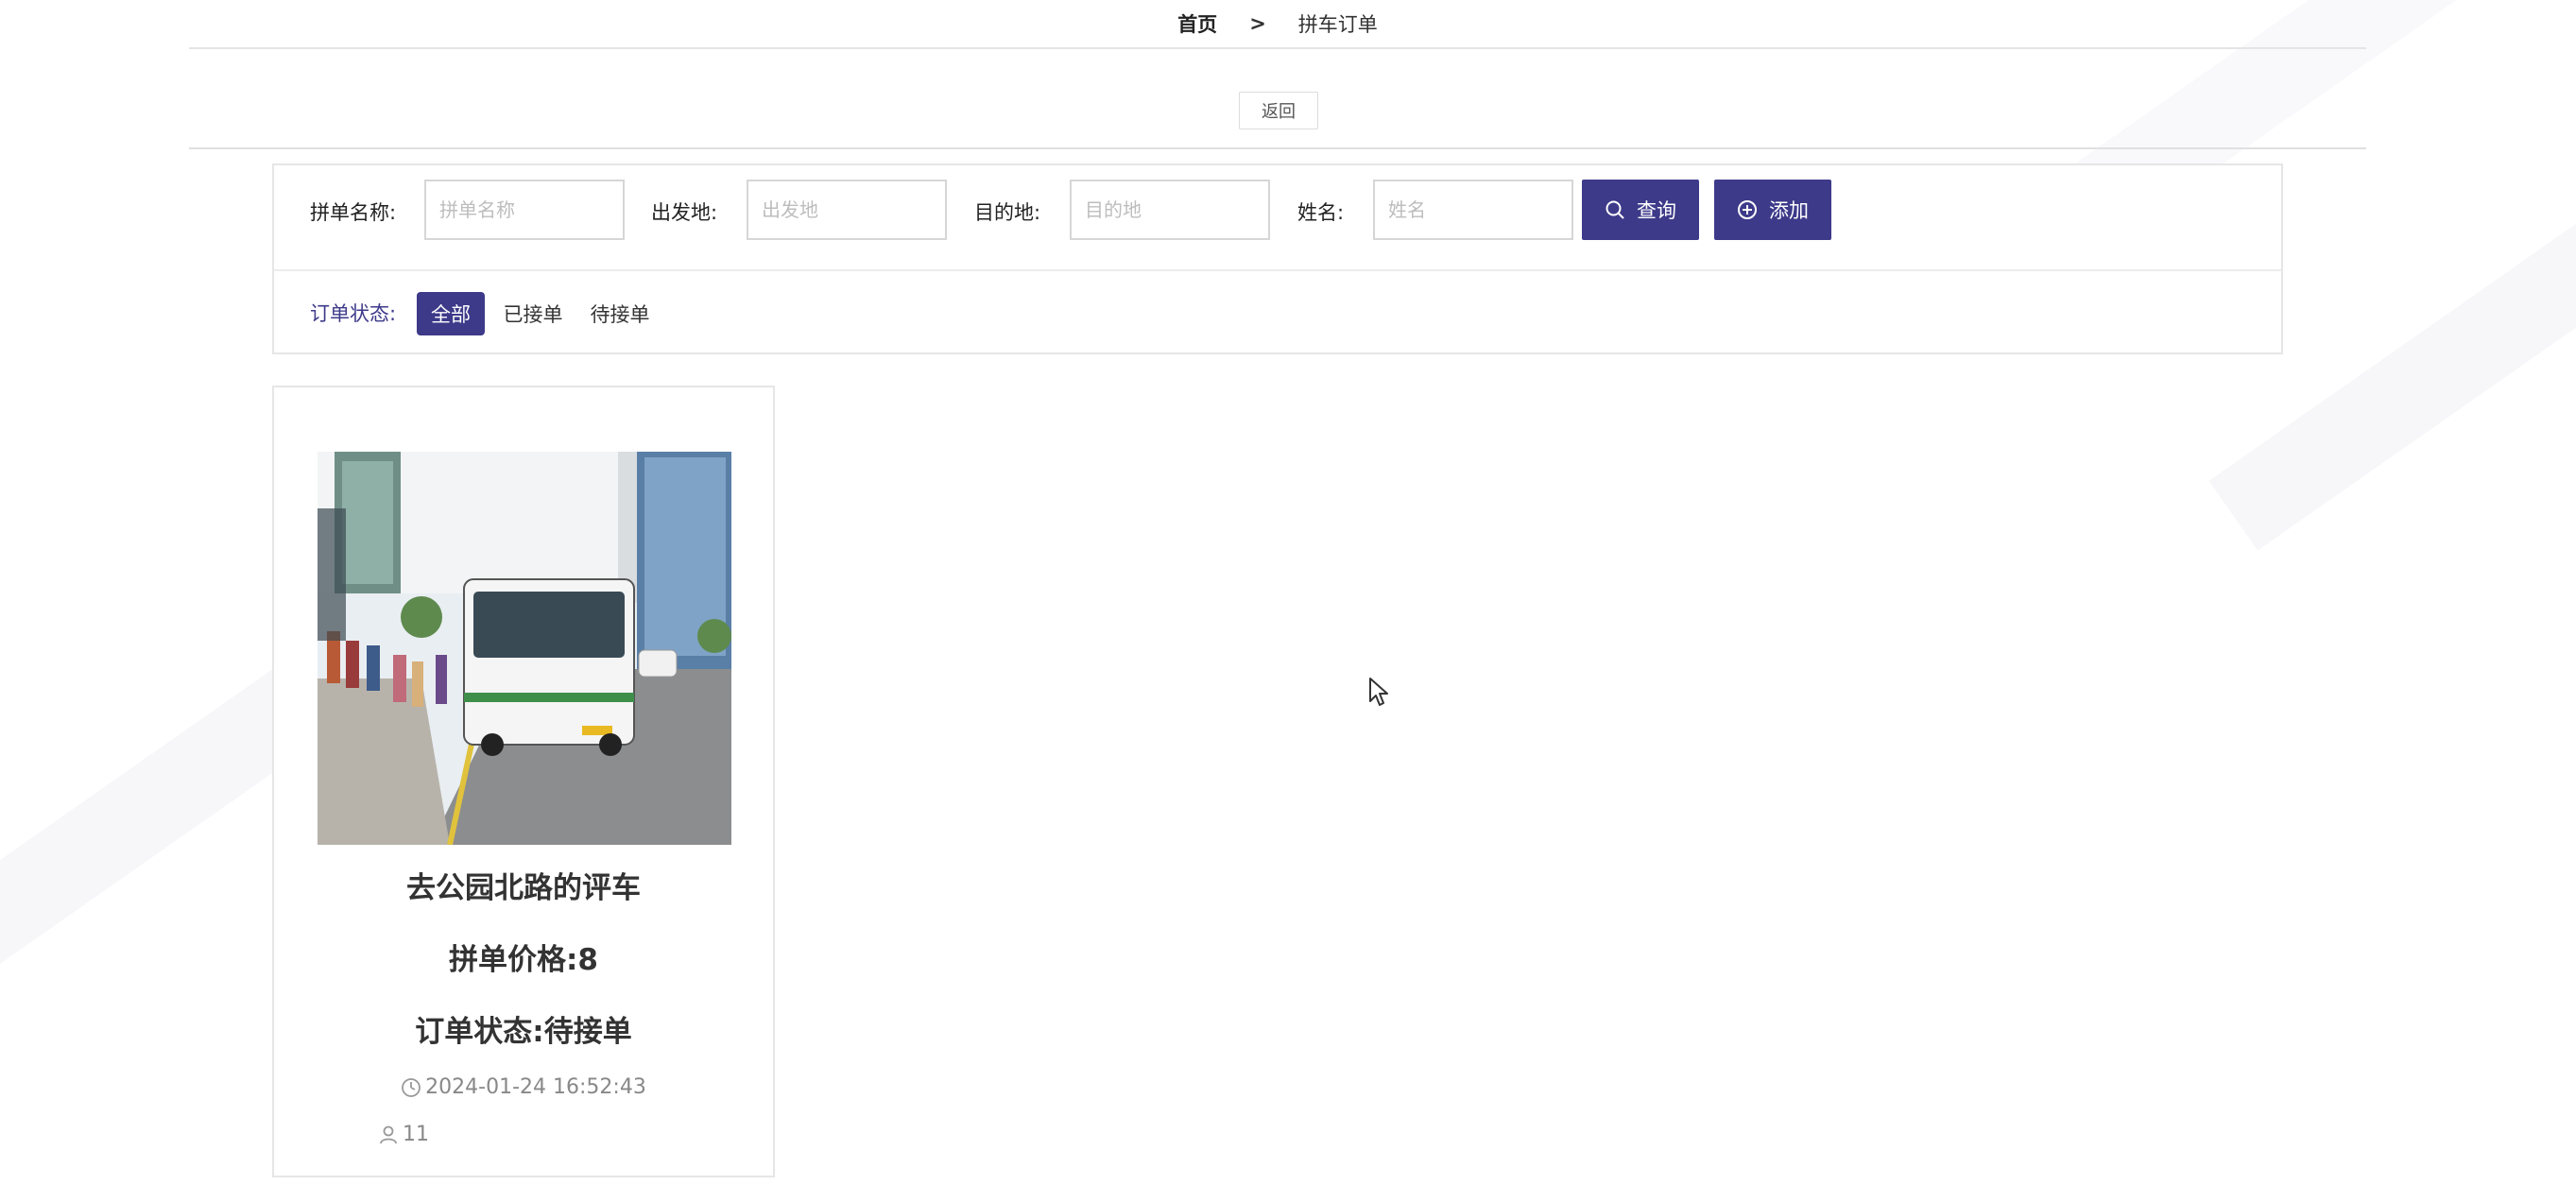 The image size is (2576, 1185). I want to click on card-time-text: 2024-01-24 16:52:43, so click(535, 1087).